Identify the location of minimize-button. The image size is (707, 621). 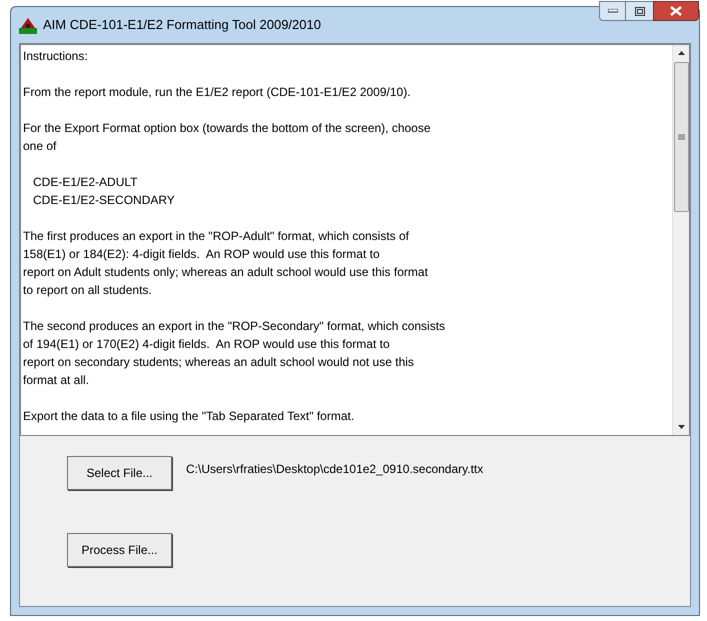
(612, 11).